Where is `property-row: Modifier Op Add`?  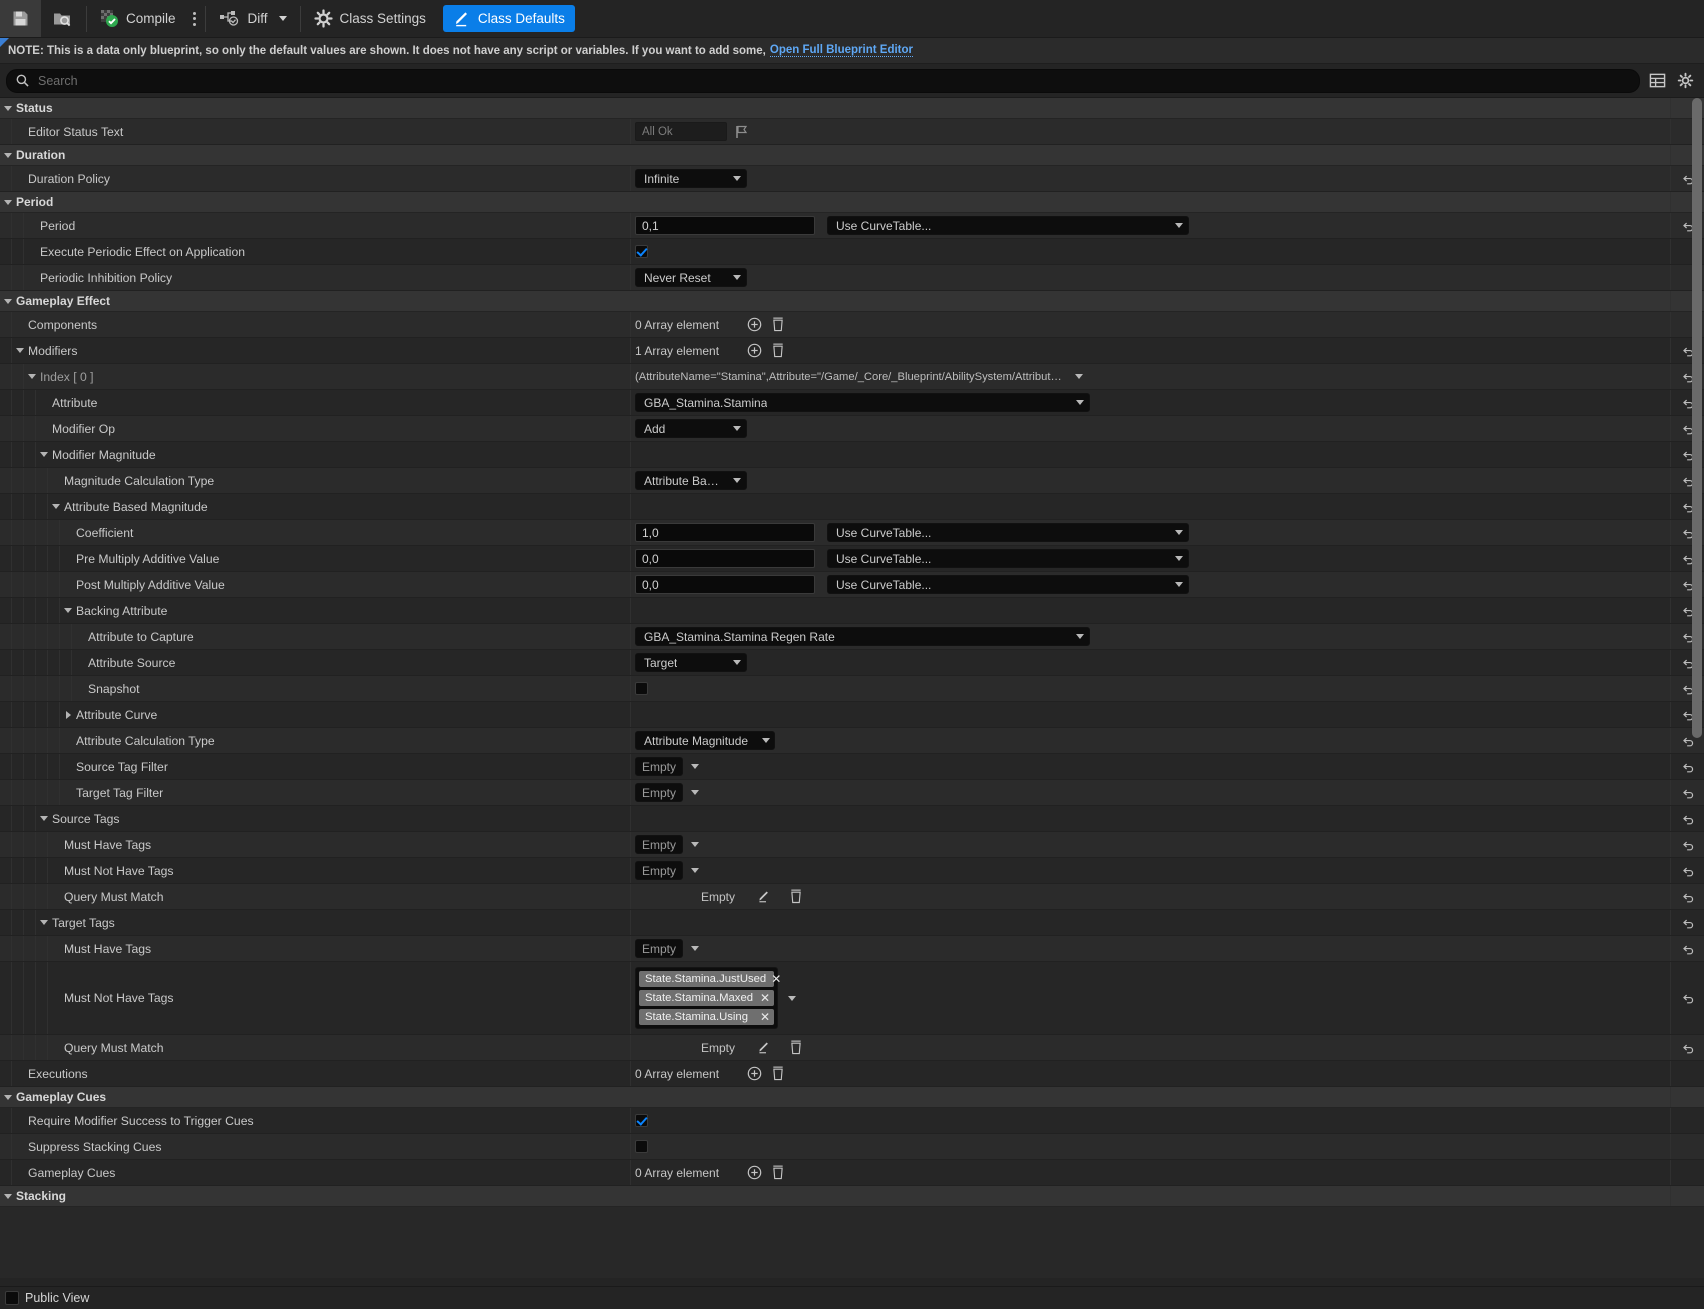
property-row: Modifier Op Add is located at coordinates (852, 429).